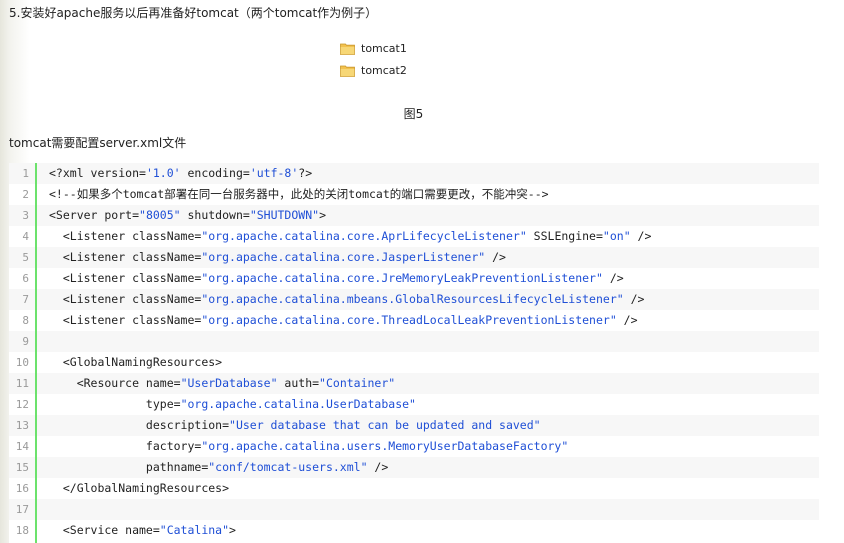 The image size is (844, 543). Describe the element at coordinates (564, 236) in the screenshot. I see `xml-markup: SSLEngine=` at that location.